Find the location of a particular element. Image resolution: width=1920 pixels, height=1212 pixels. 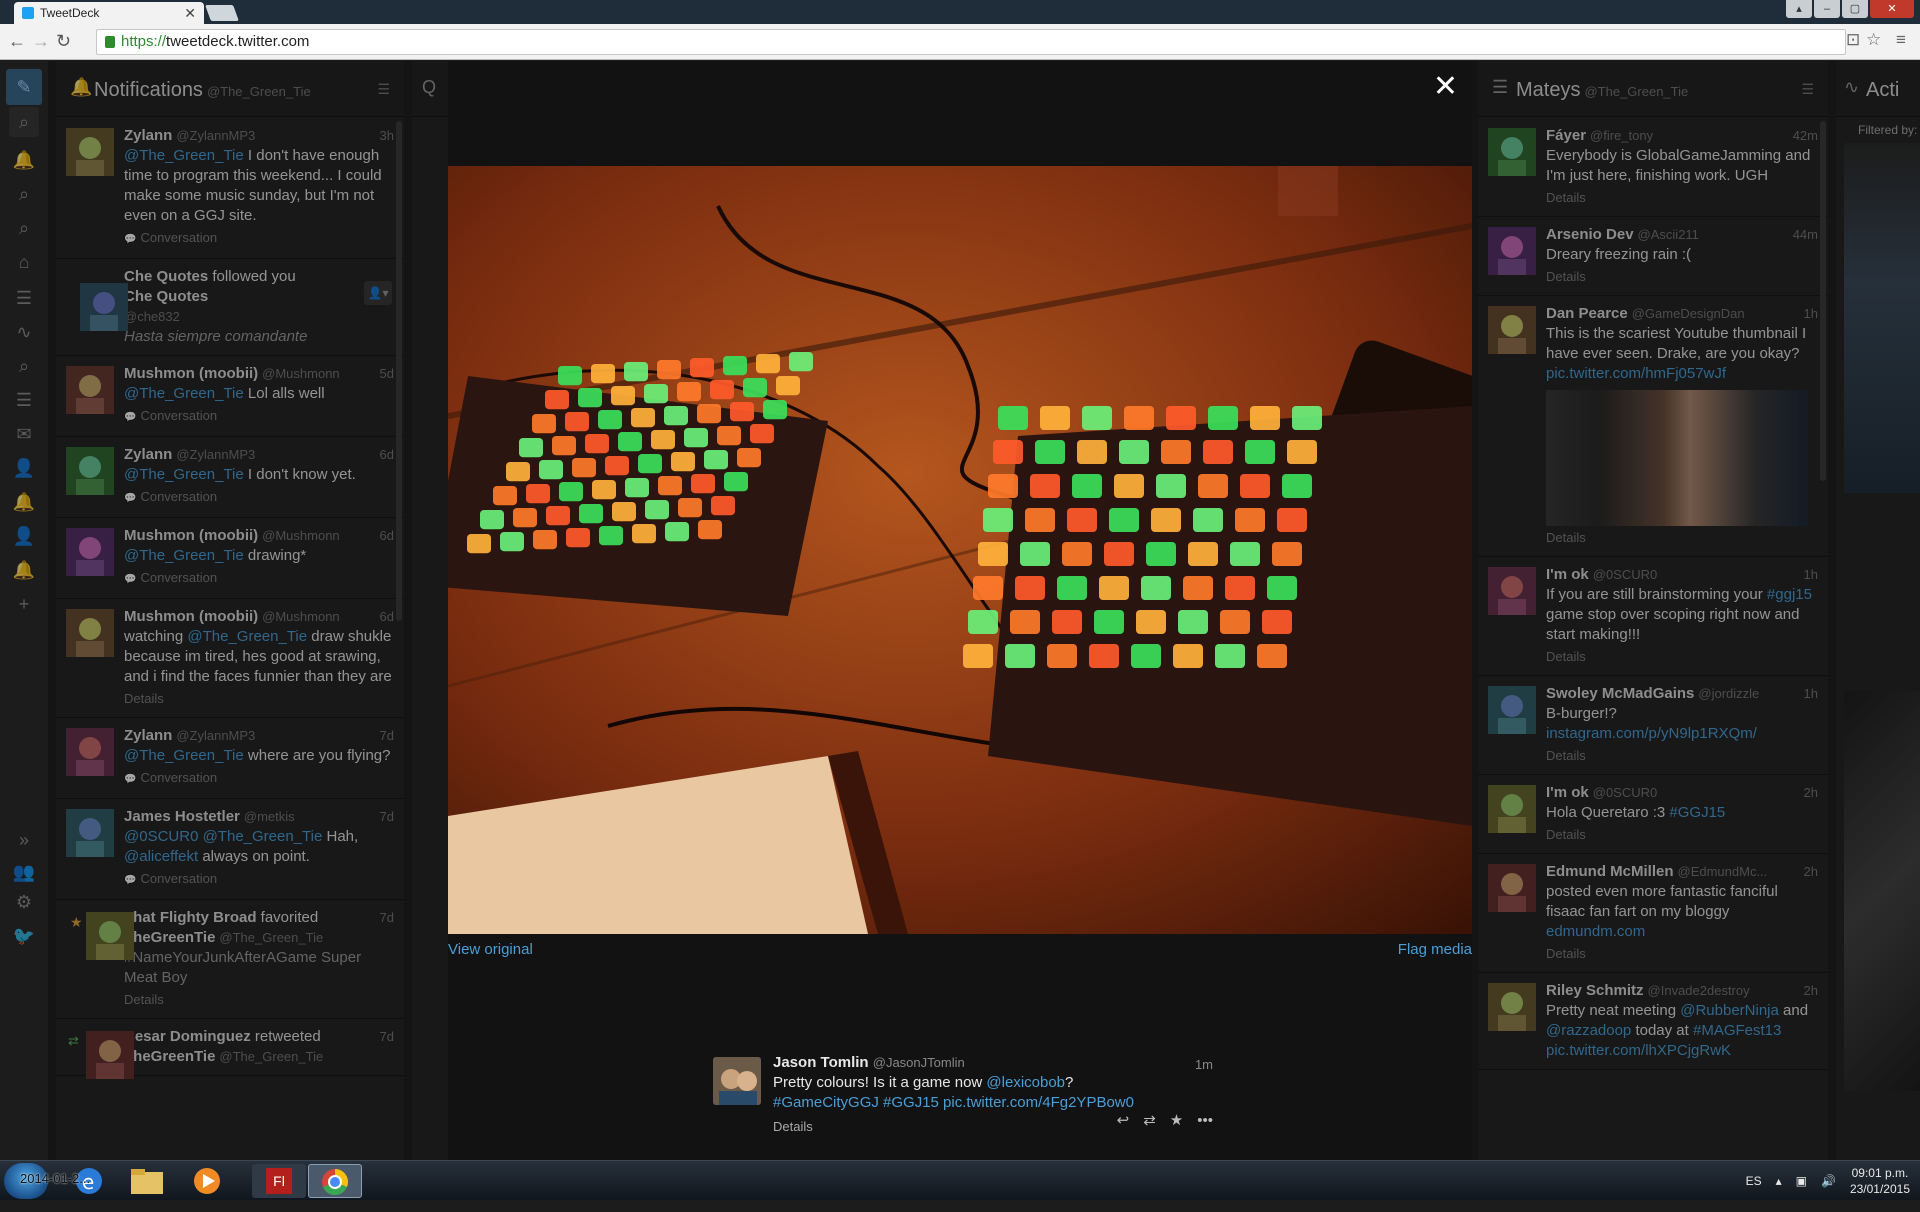

tweet-actions: ↩ ⇄ ★ ••• is located at coordinates (1165, 1121).